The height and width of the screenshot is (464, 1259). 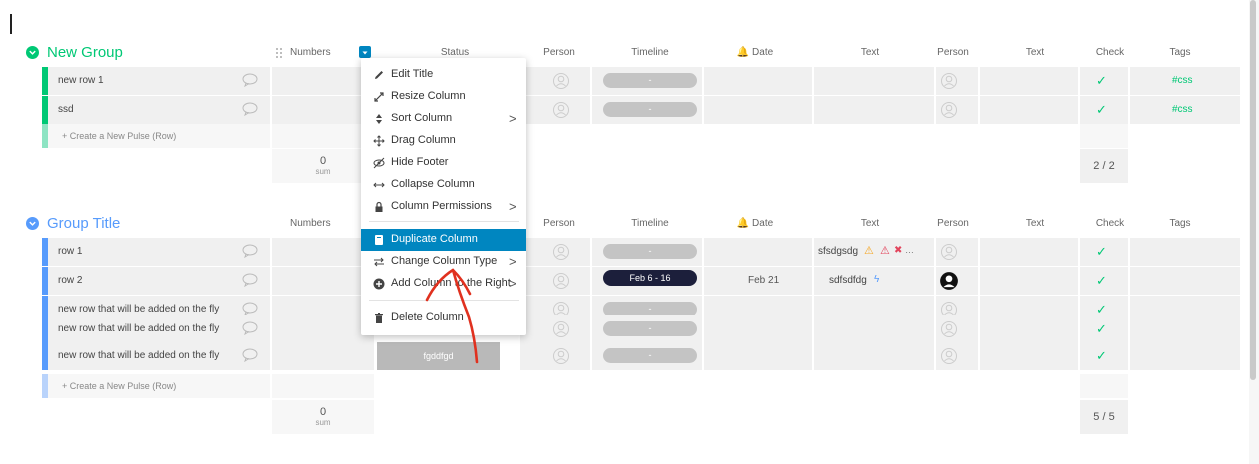 I want to click on lightning-icon: ϟ, so click(x=877, y=279).